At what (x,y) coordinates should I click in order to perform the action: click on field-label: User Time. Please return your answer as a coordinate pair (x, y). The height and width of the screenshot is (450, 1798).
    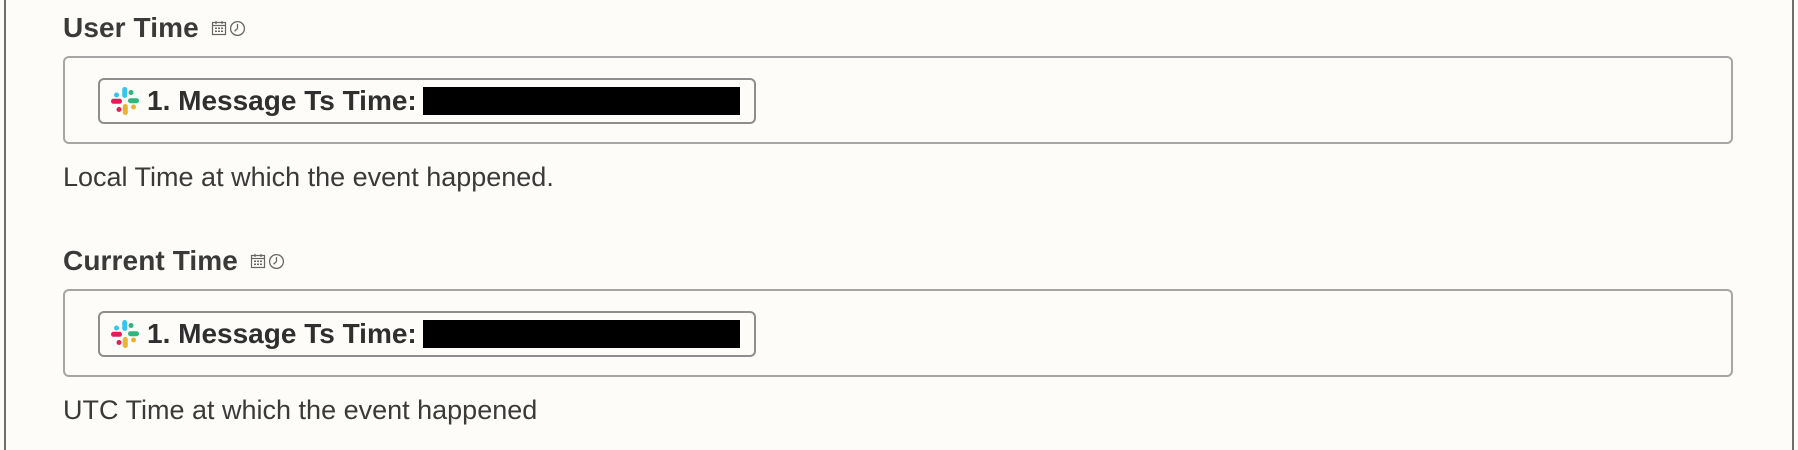
    Looking at the image, I should click on (131, 27).